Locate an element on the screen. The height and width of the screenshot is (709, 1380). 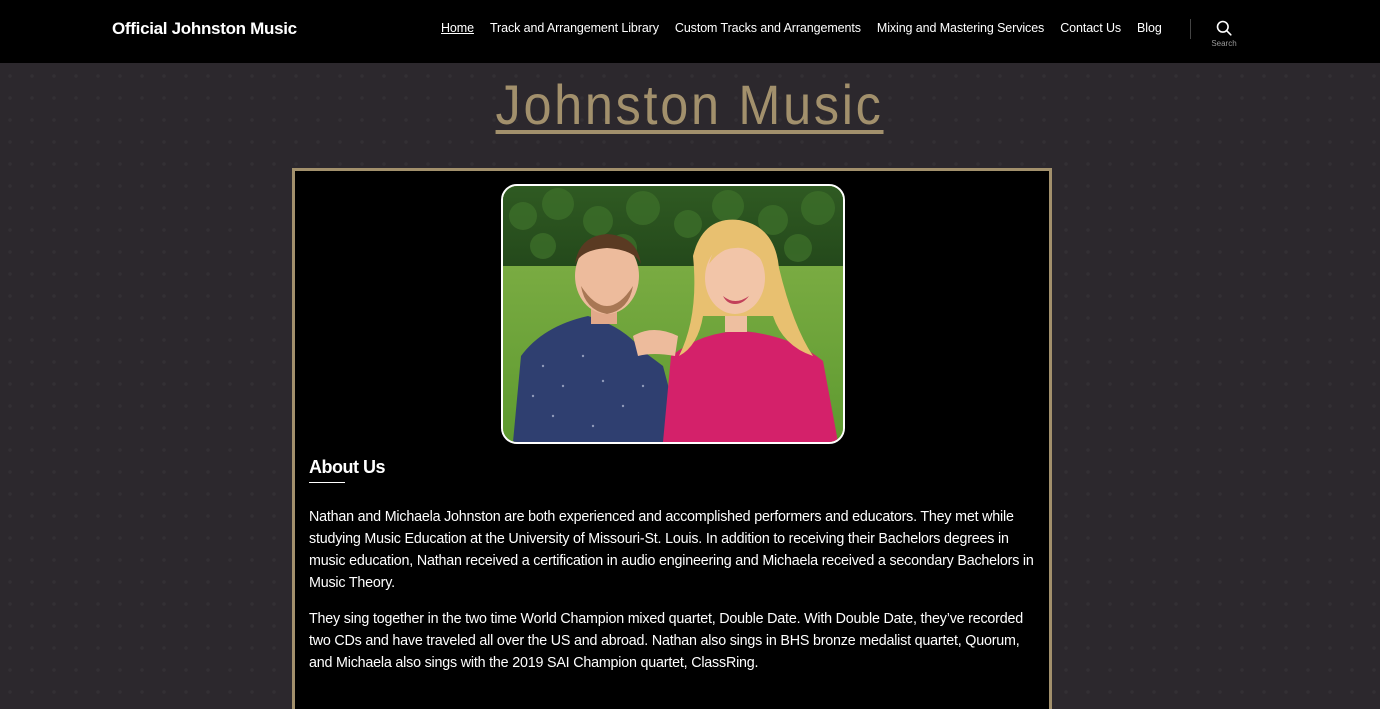
page-title-link: Johnston Music is located at coordinates (690, 104).